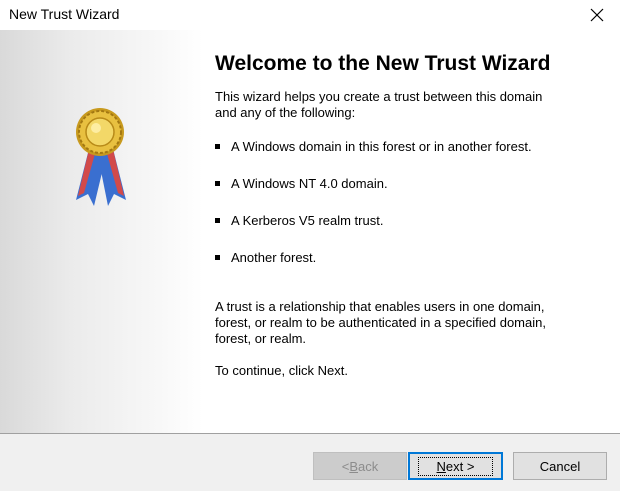 This screenshot has height=491, width=620. Describe the element at coordinates (345, 466) in the screenshot. I see `back-button-prefix: <` at that location.